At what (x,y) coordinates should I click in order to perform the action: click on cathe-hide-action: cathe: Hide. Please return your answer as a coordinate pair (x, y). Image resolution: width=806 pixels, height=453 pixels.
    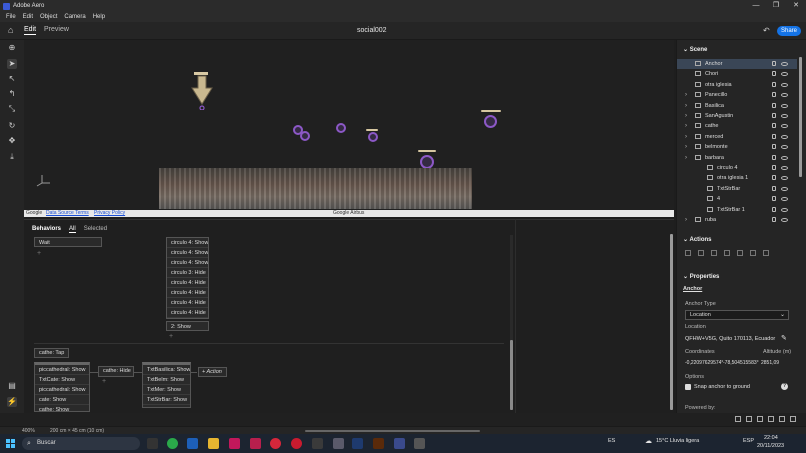
    Looking at the image, I should click on (116, 371).